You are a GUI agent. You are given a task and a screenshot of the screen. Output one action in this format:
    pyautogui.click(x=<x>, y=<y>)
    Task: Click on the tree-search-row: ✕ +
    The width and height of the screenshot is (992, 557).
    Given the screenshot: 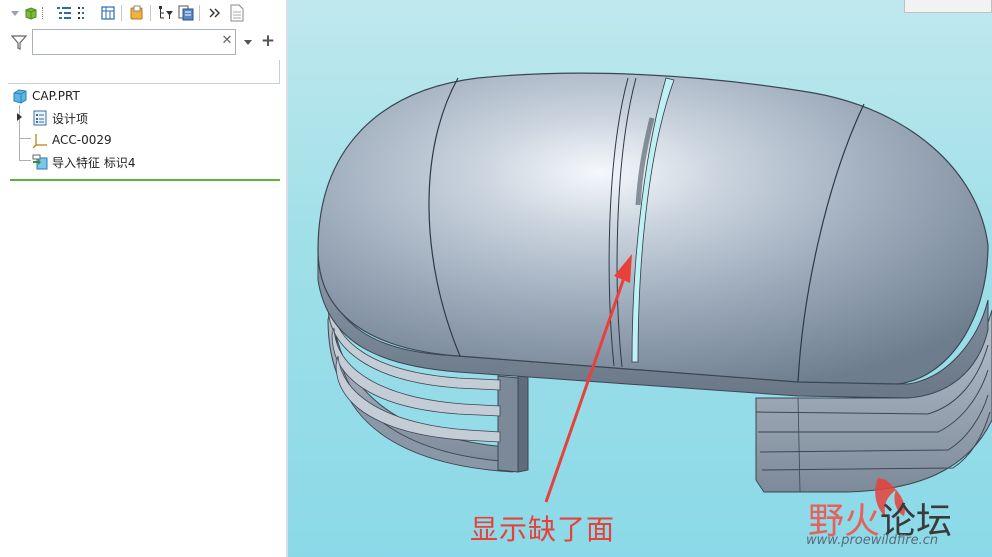 What is the action you would take?
    pyautogui.click(x=143, y=42)
    